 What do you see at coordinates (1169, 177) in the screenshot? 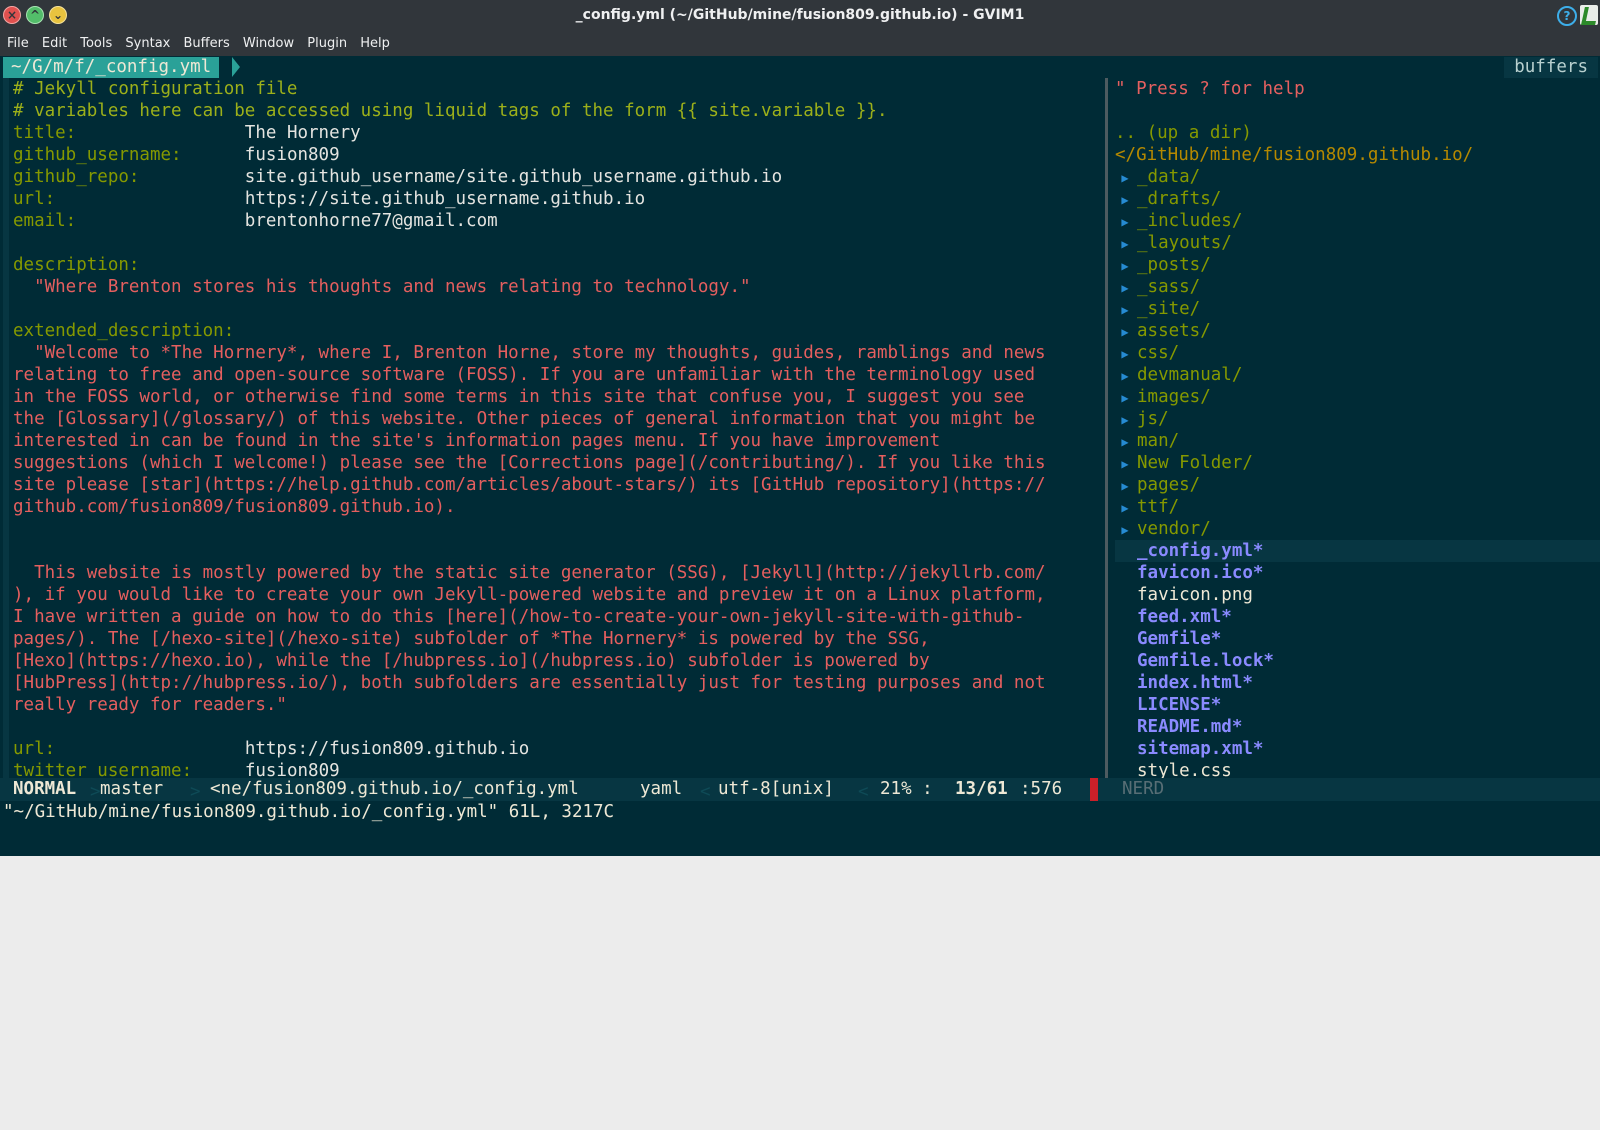
I see `dir-name: _data/` at bounding box center [1169, 177].